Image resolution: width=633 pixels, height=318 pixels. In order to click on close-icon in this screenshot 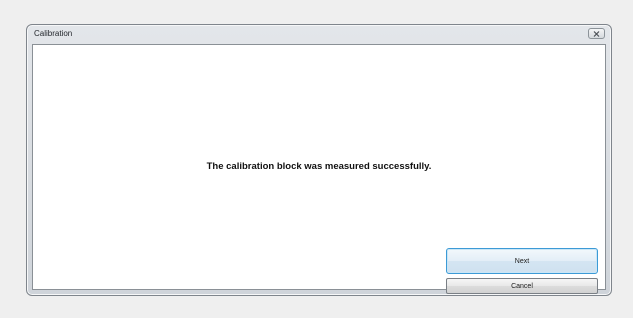, I will do `click(596, 33)`.